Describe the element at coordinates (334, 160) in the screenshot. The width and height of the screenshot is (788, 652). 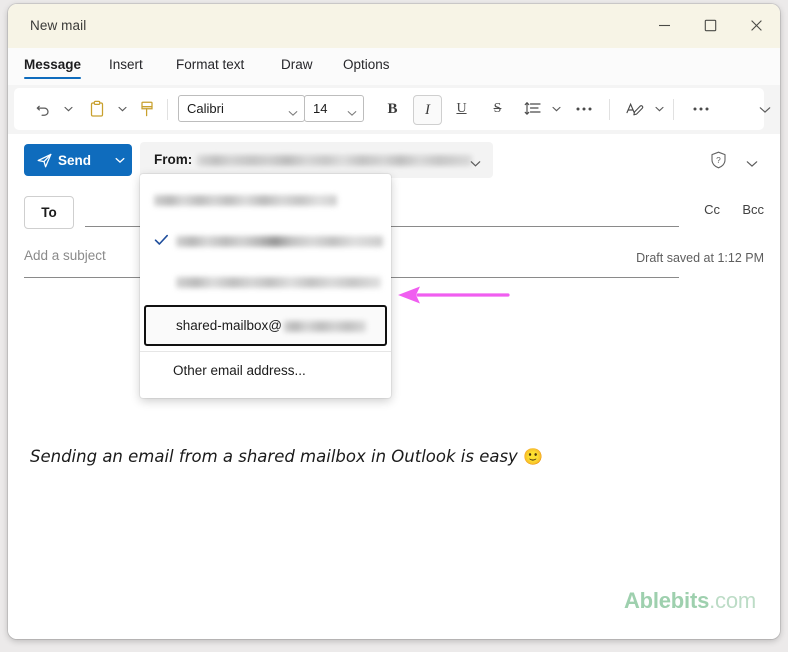
I see `from-address-redacted` at that location.